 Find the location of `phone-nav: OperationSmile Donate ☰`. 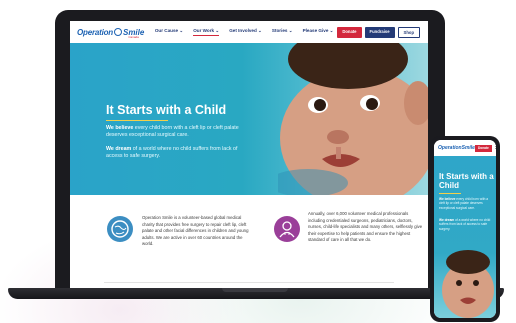

phone-nav: OperationSmile Donate ☰ is located at coordinates (465, 148).